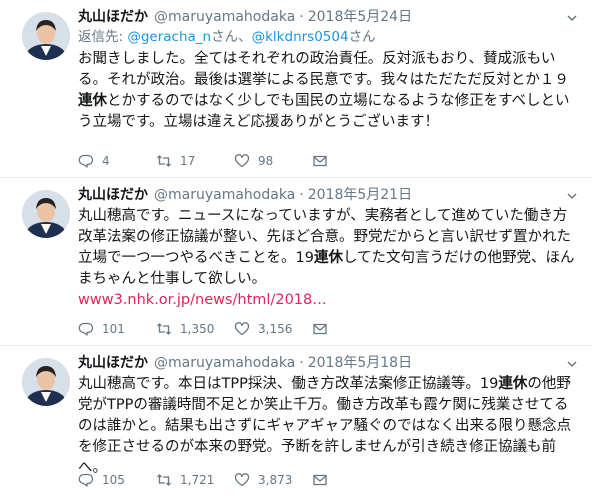 The image size is (592, 496). I want to click on tweet-text-part: 丸山穂高です。本日はTPP採決、働き方改革法案修正協議等。19, so click(288, 384).